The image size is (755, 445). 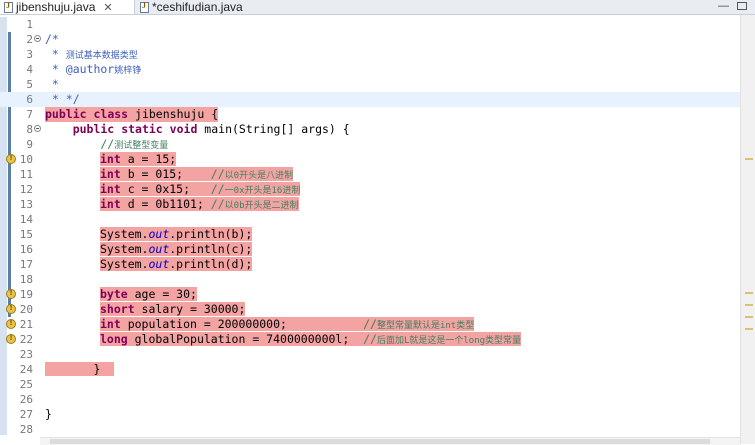 I want to click on line-number: 22, so click(x=26, y=339).